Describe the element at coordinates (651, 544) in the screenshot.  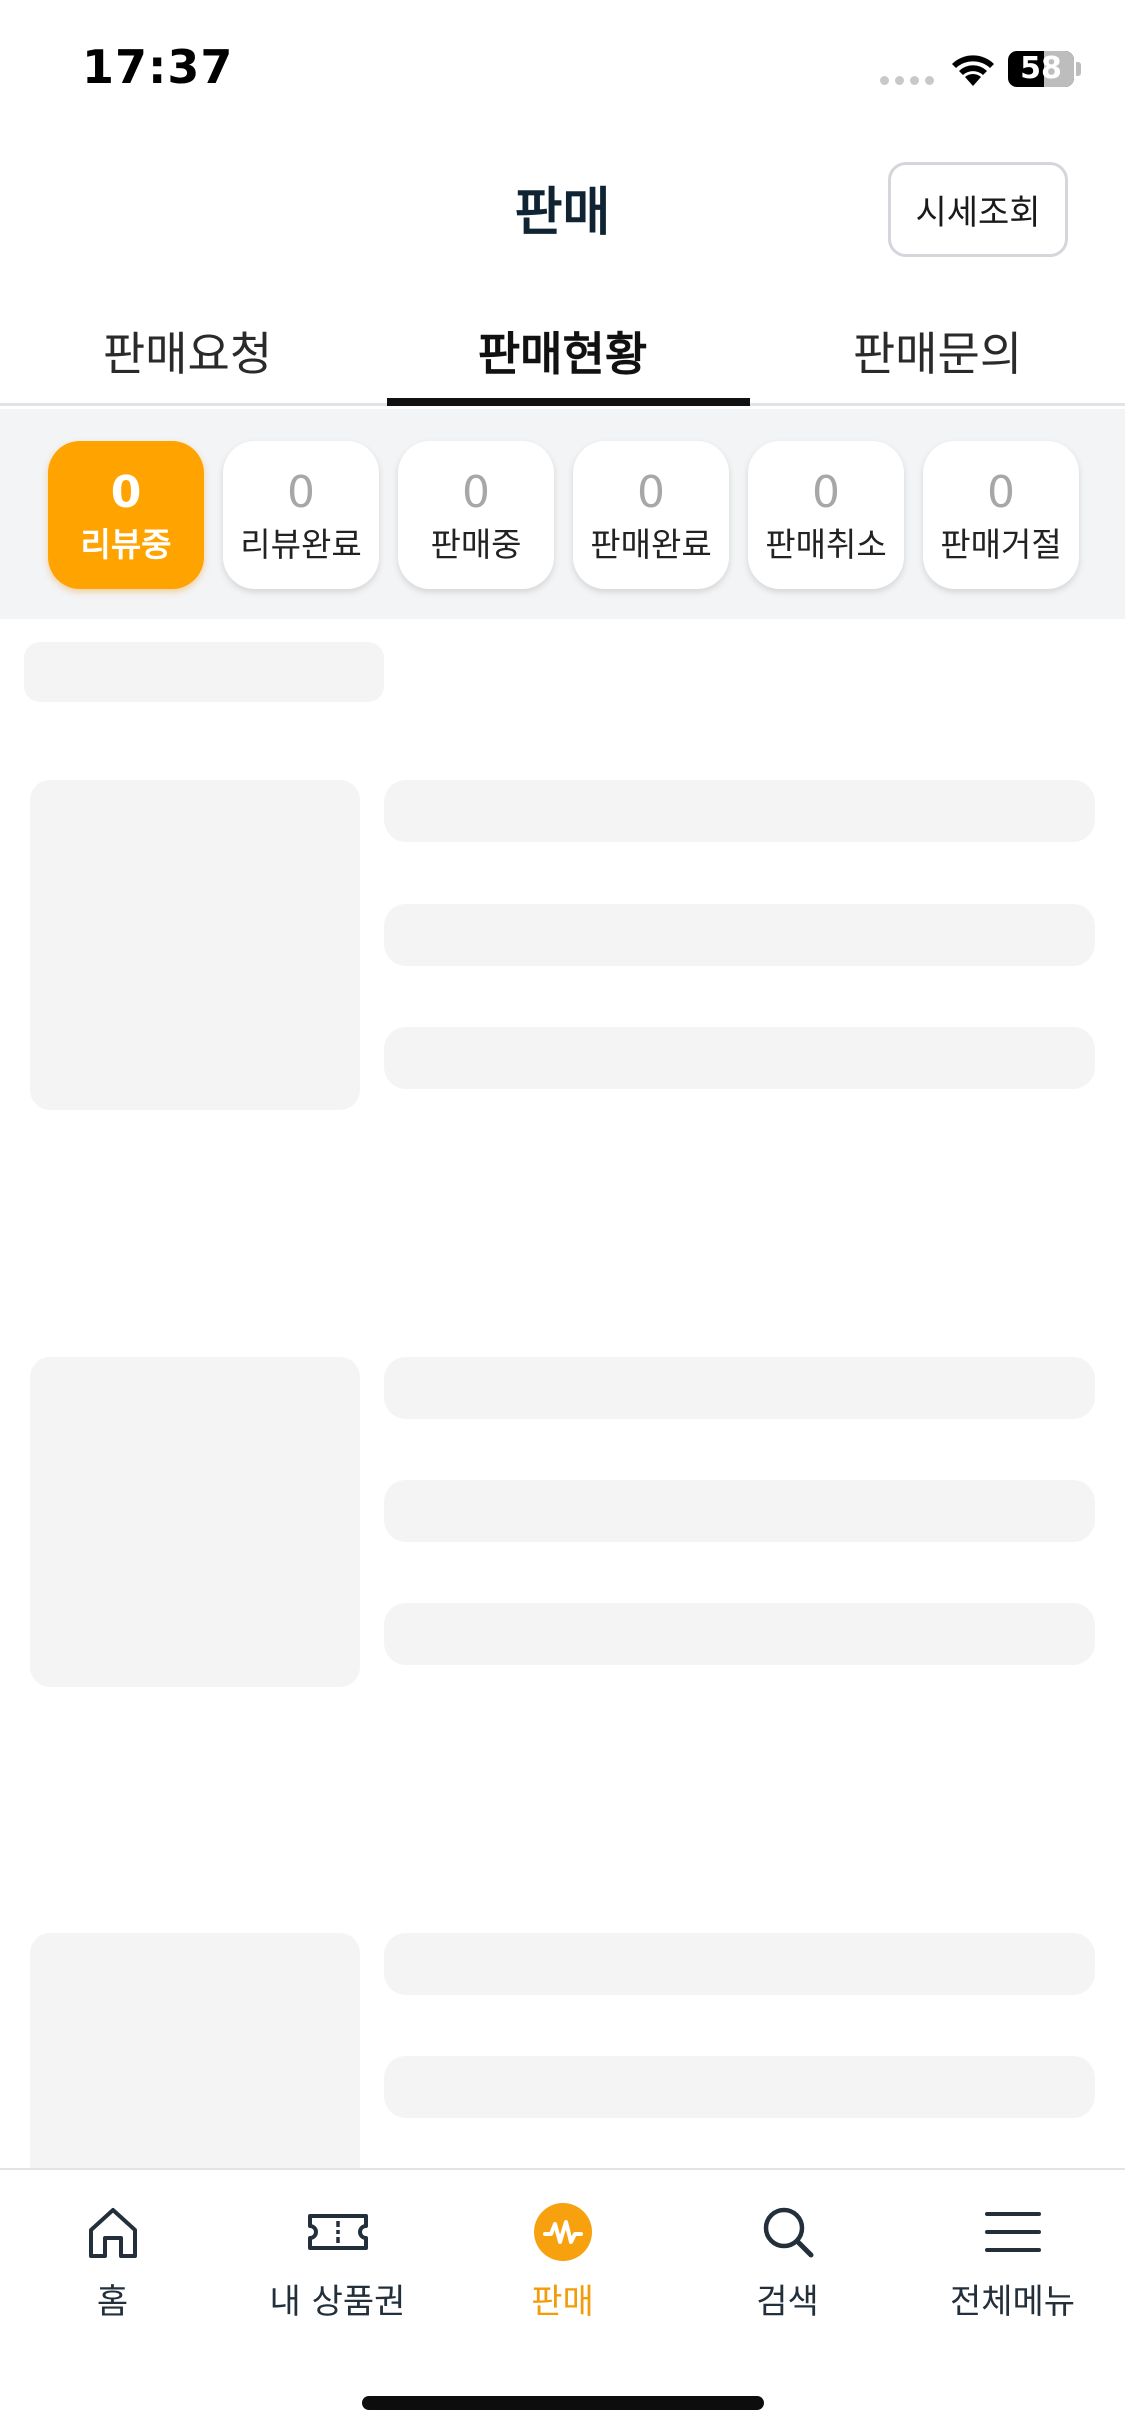
I see `filter-label: 판매완료` at that location.